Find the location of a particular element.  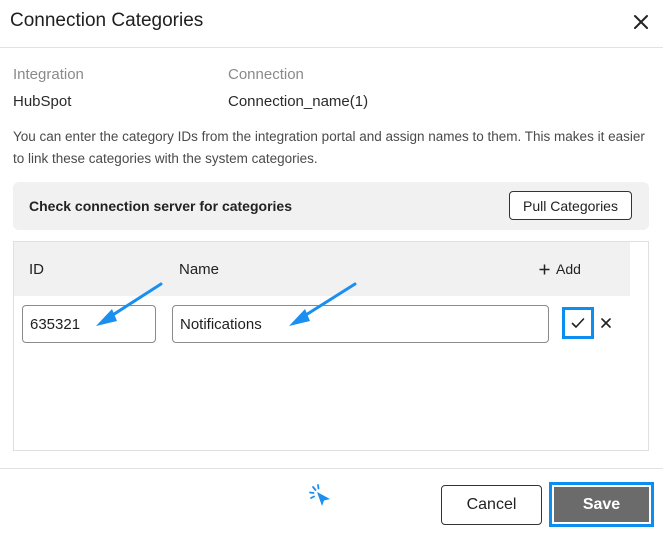

plus-icon is located at coordinates (544, 269).